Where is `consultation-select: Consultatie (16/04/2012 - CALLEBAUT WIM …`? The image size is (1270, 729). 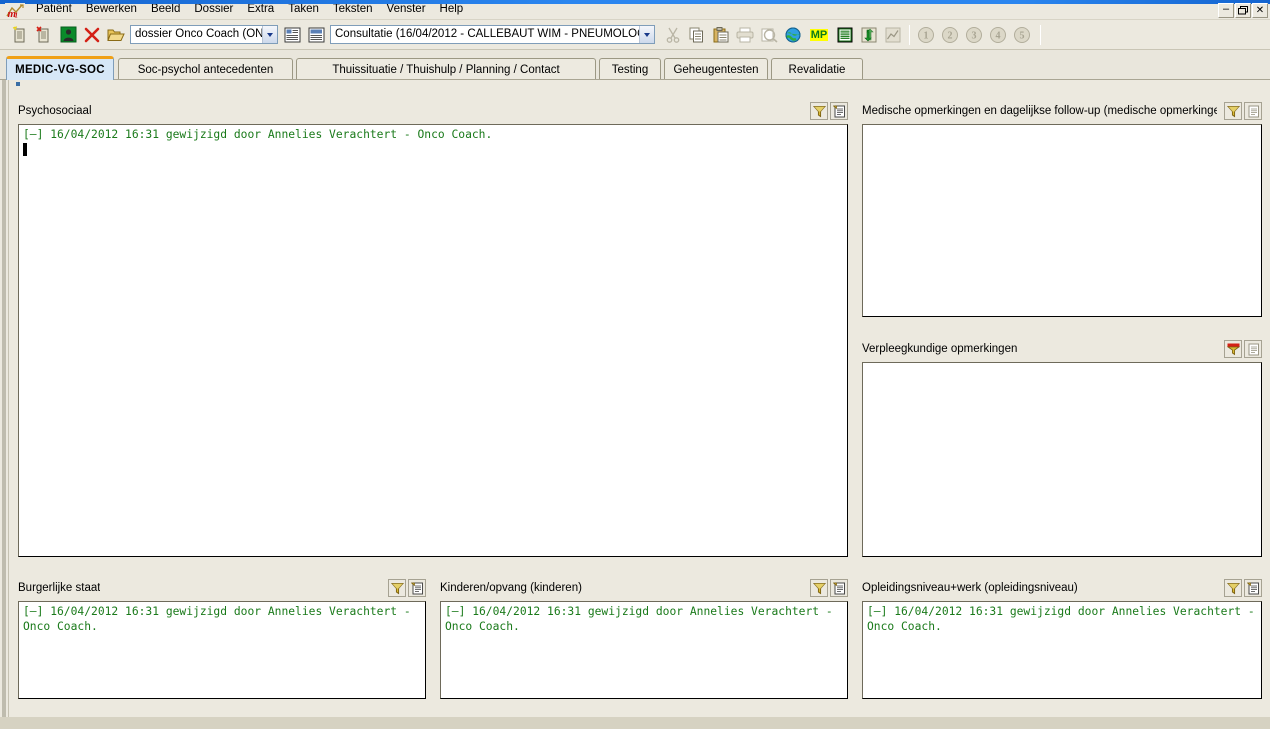
consultation-select: Consultatie (16/04/2012 - CALLEBAUT WIM … is located at coordinates (492, 34).